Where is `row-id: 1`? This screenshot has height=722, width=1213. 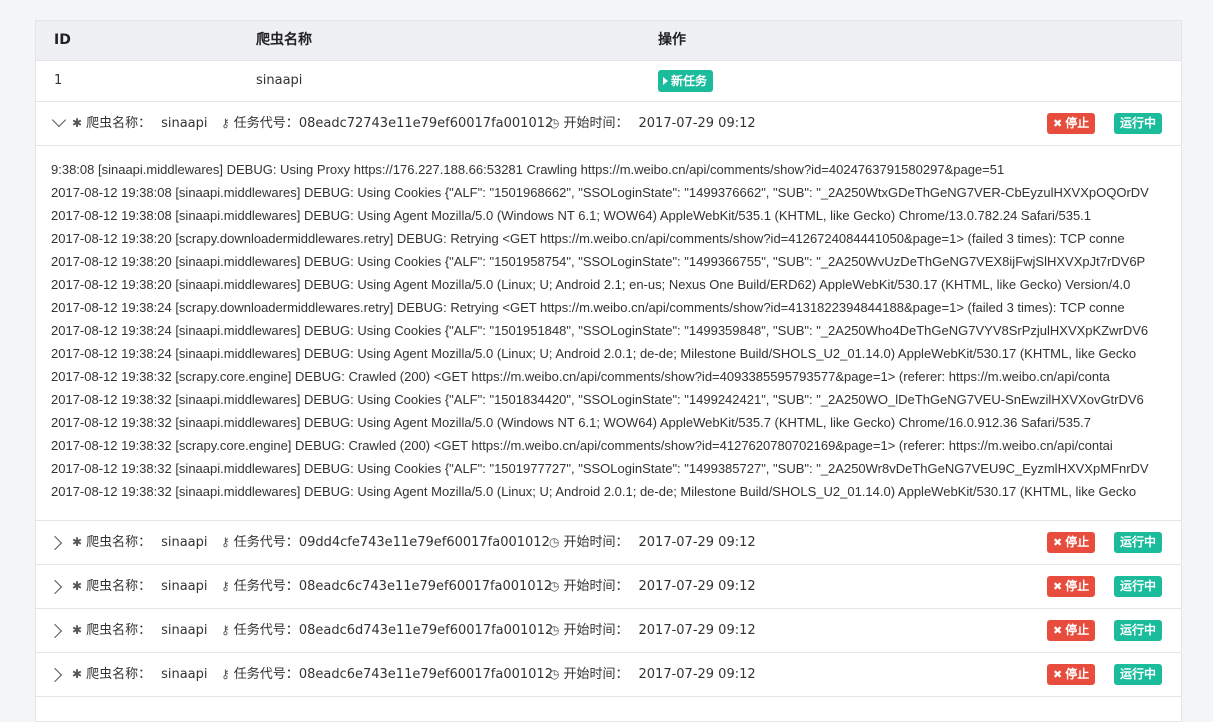
row-id: 1 is located at coordinates (58, 80).